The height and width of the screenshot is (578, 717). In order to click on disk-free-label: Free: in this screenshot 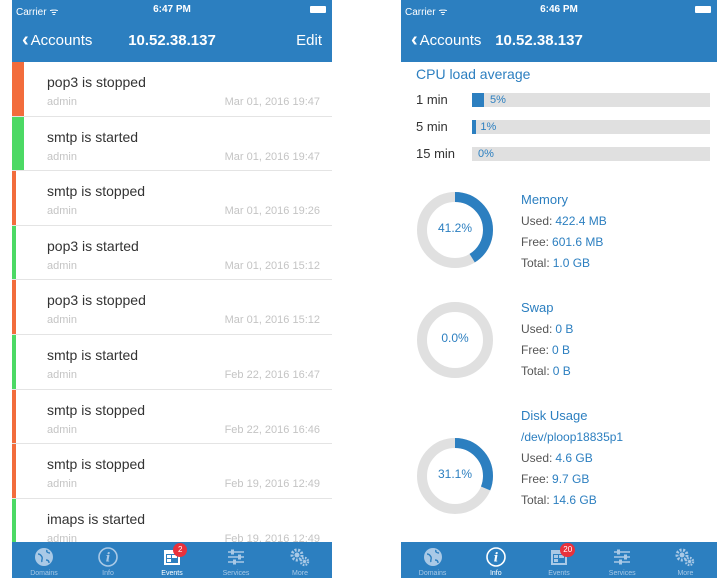, I will do `click(535, 479)`.